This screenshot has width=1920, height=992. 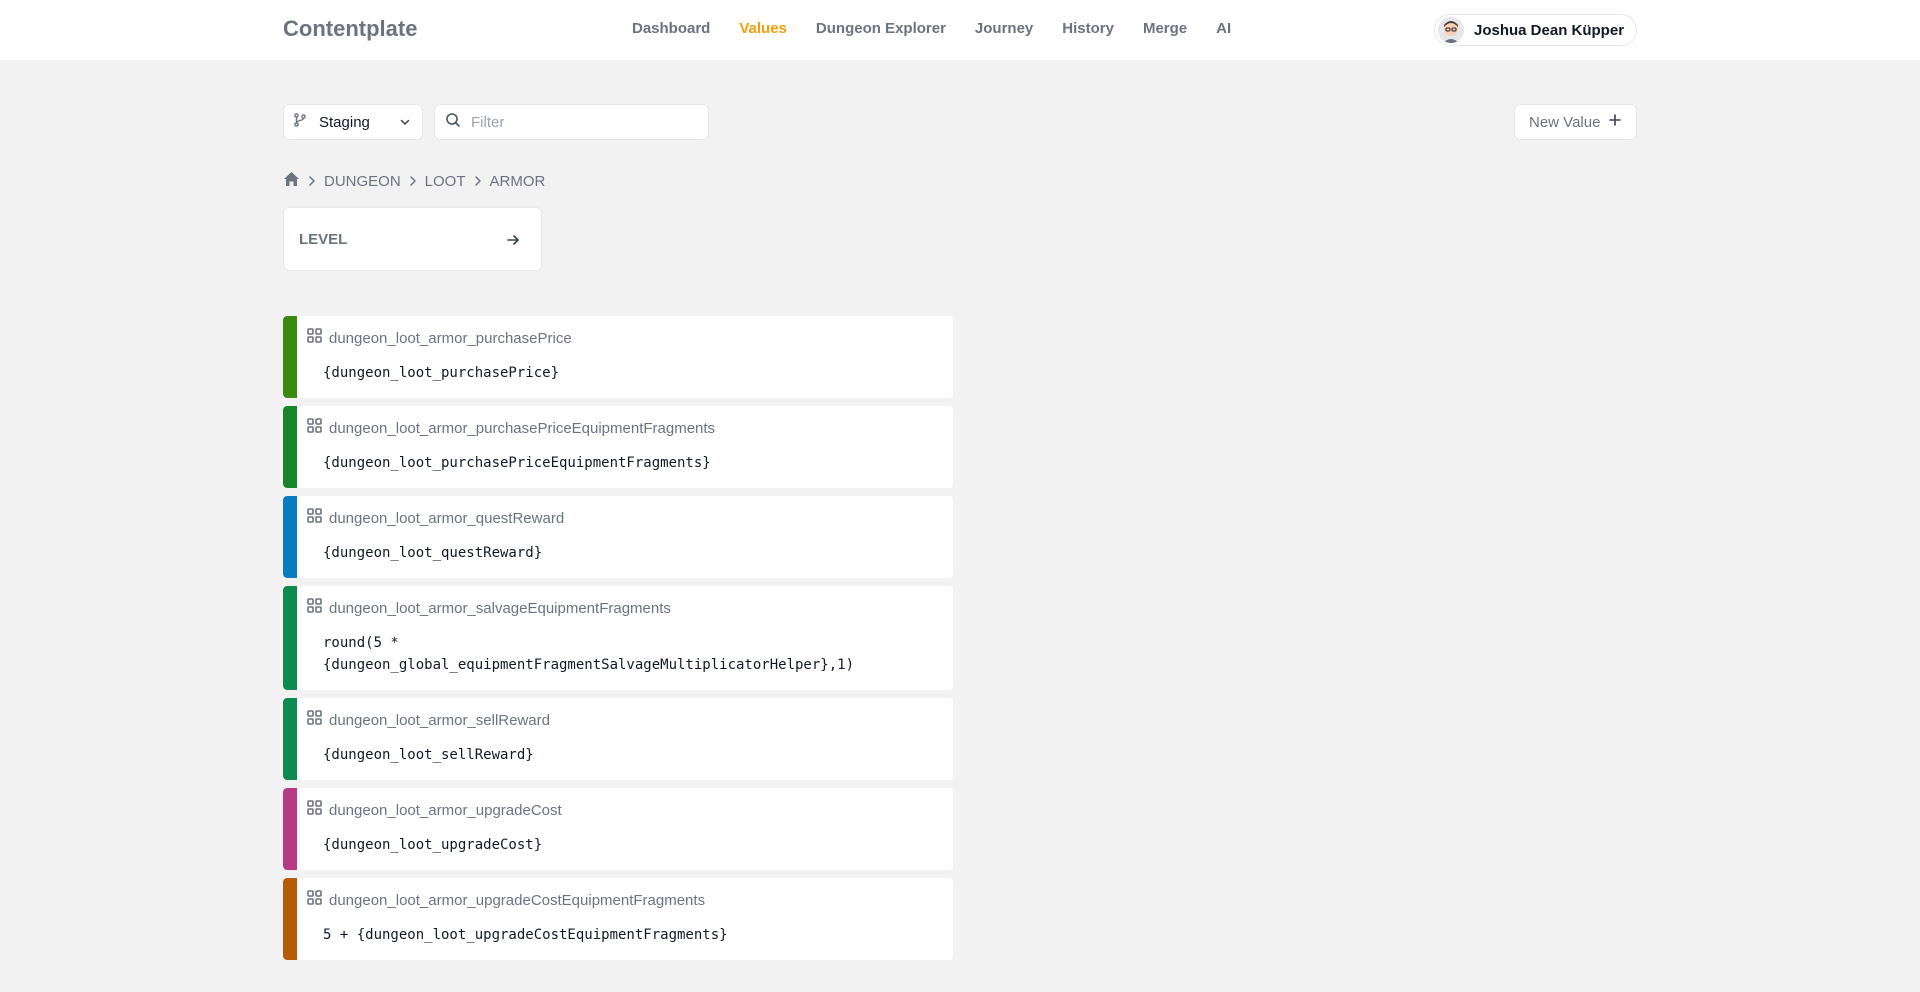 I want to click on breadcrumb-loot: LOOT, so click(x=445, y=181).